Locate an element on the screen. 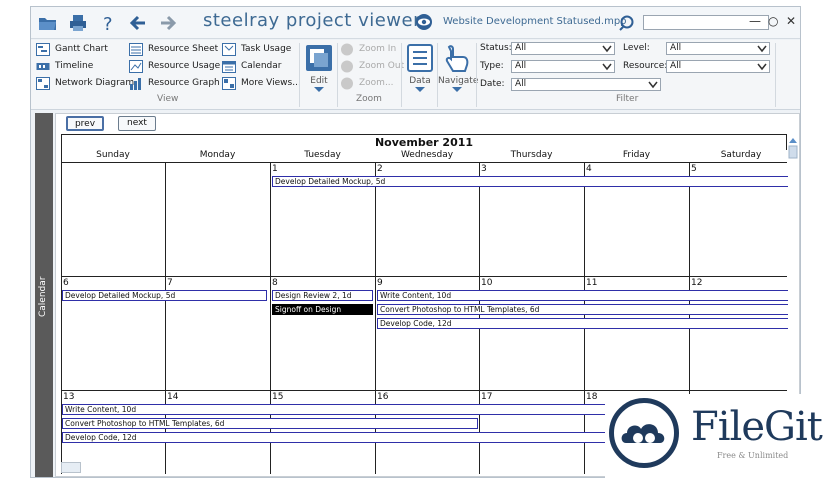  prev-button: prev is located at coordinates (85, 123).